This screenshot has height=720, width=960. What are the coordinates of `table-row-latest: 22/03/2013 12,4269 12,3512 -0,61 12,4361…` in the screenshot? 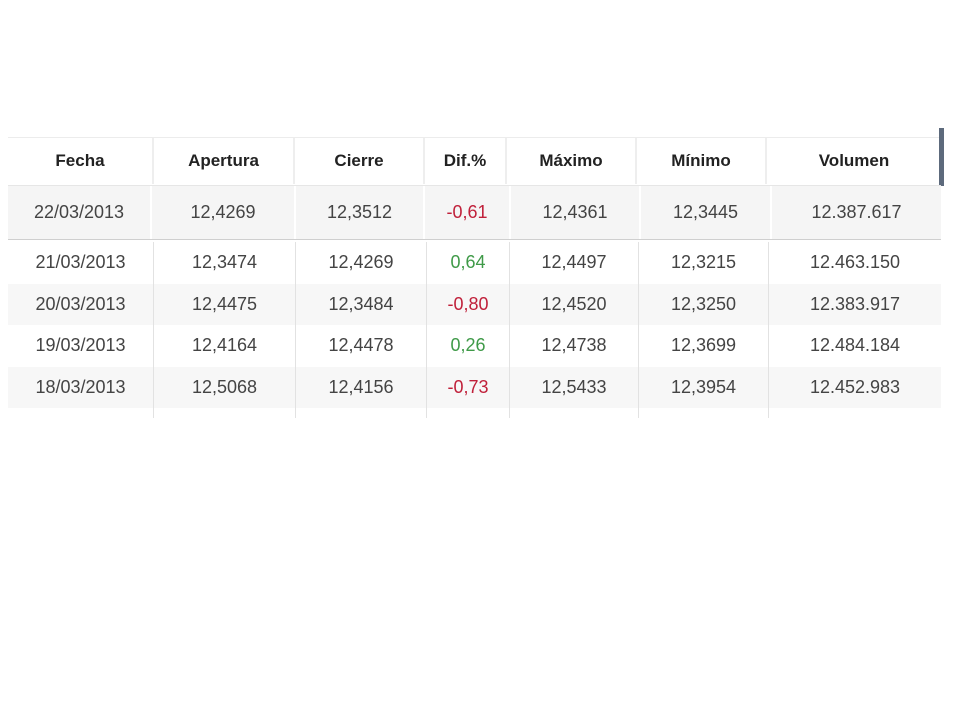 It's located at (474, 212).